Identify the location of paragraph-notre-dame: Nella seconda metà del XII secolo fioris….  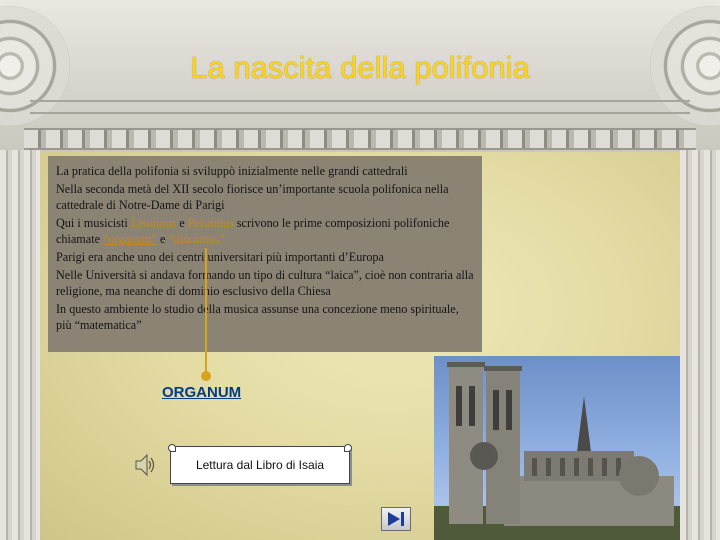
(252, 197).